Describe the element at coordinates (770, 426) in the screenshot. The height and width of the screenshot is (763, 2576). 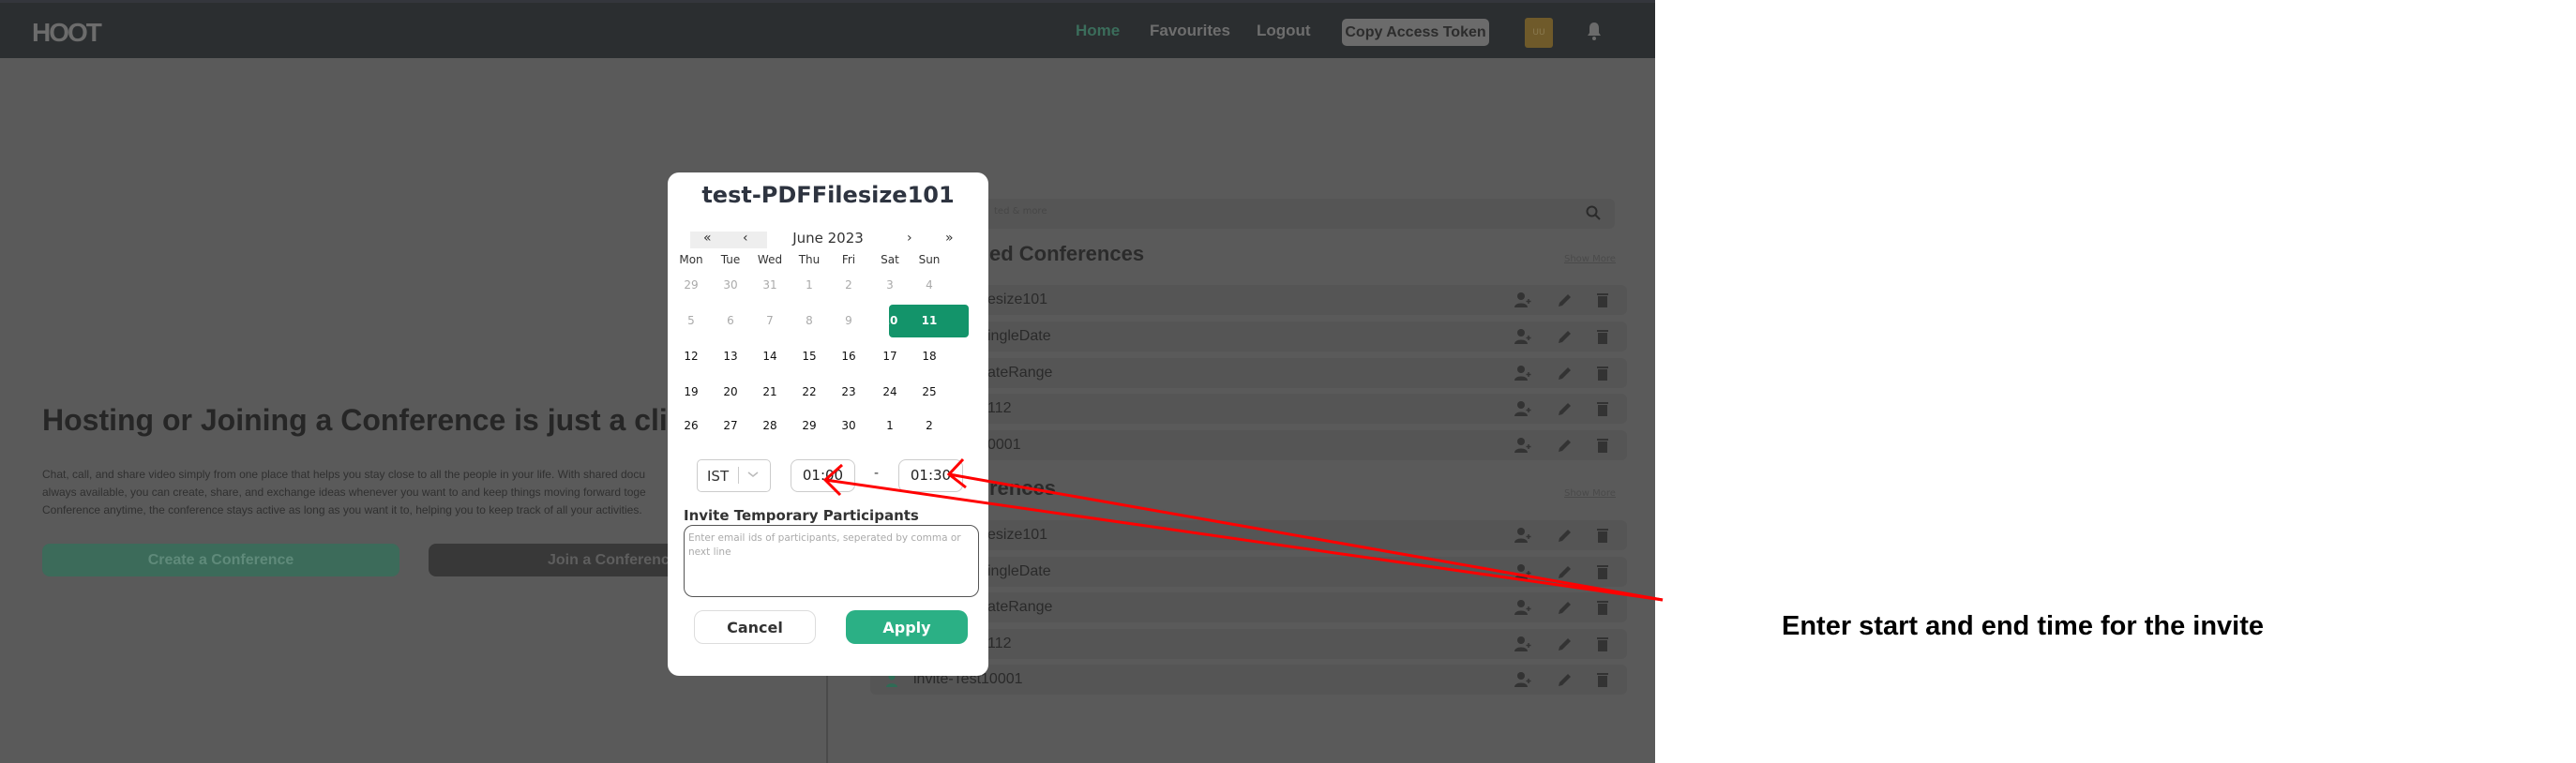
I see `calendar-day: 28` at that location.